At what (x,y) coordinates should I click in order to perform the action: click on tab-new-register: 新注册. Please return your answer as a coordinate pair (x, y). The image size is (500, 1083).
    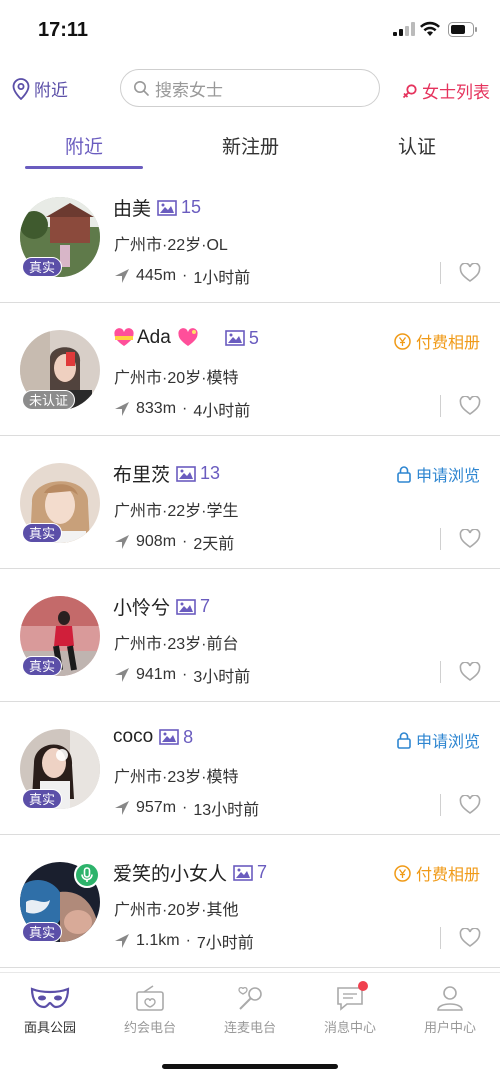
    Looking at the image, I should click on (250, 145).